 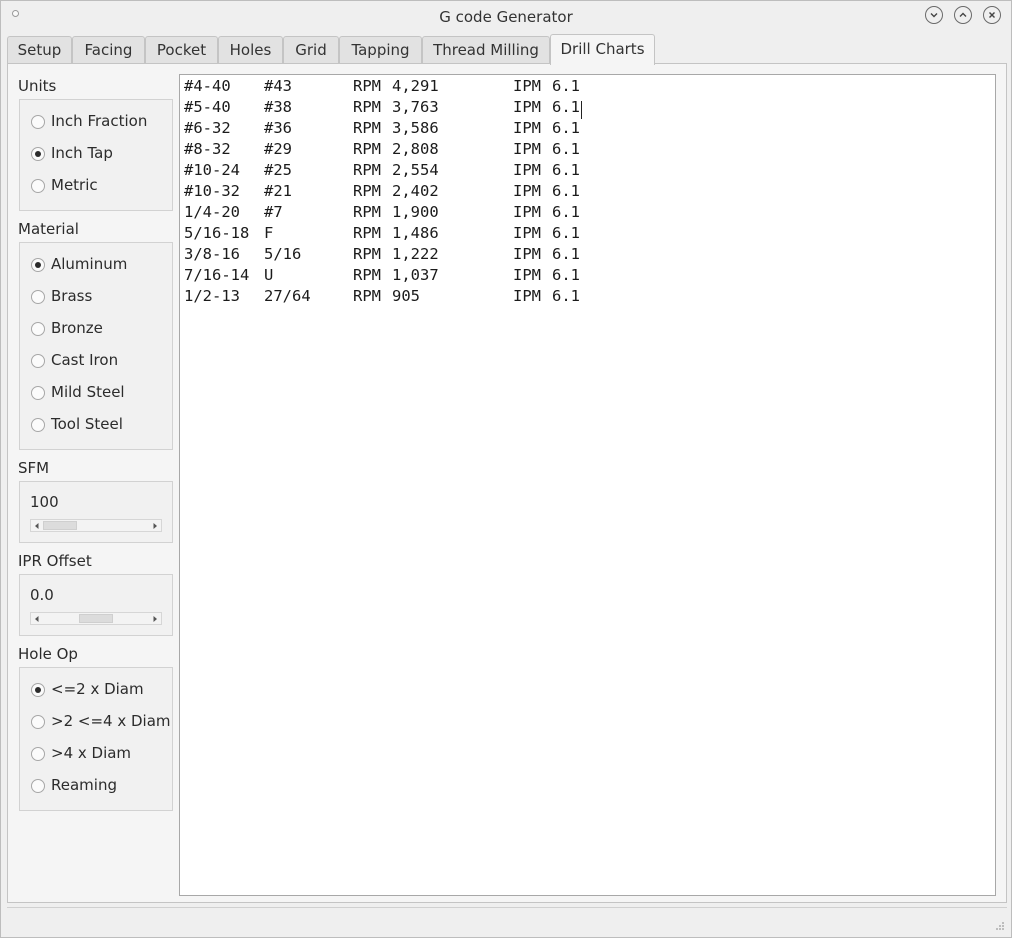 What do you see at coordinates (60, 525) in the screenshot?
I see `sfm-slider-thumb` at bounding box center [60, 525].